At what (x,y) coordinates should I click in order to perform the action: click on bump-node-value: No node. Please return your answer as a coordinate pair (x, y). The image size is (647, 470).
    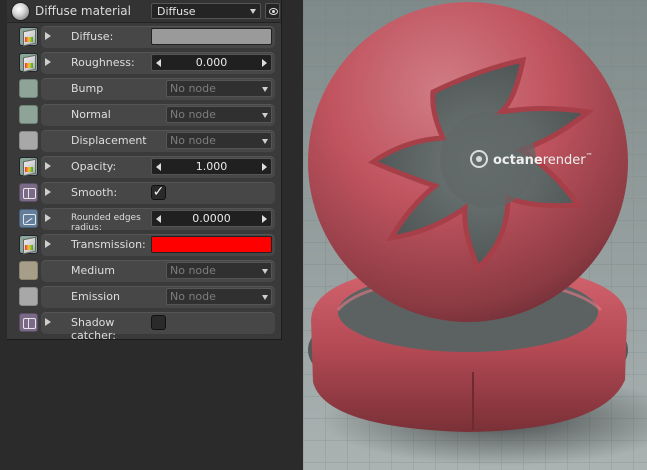
    Looking at the image, I should click on (193, 88).